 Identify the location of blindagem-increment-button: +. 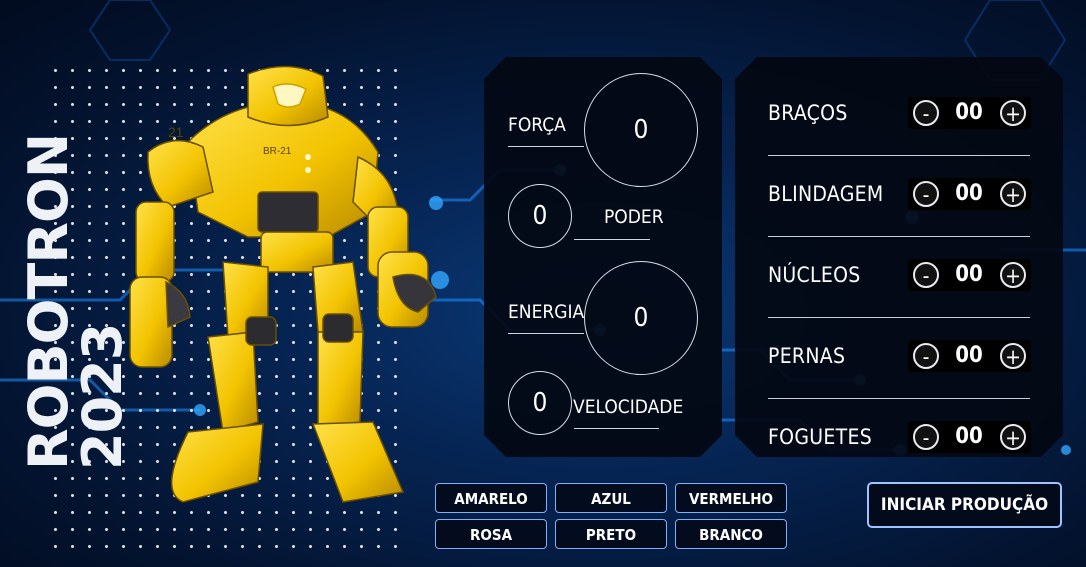
(1013, 194).